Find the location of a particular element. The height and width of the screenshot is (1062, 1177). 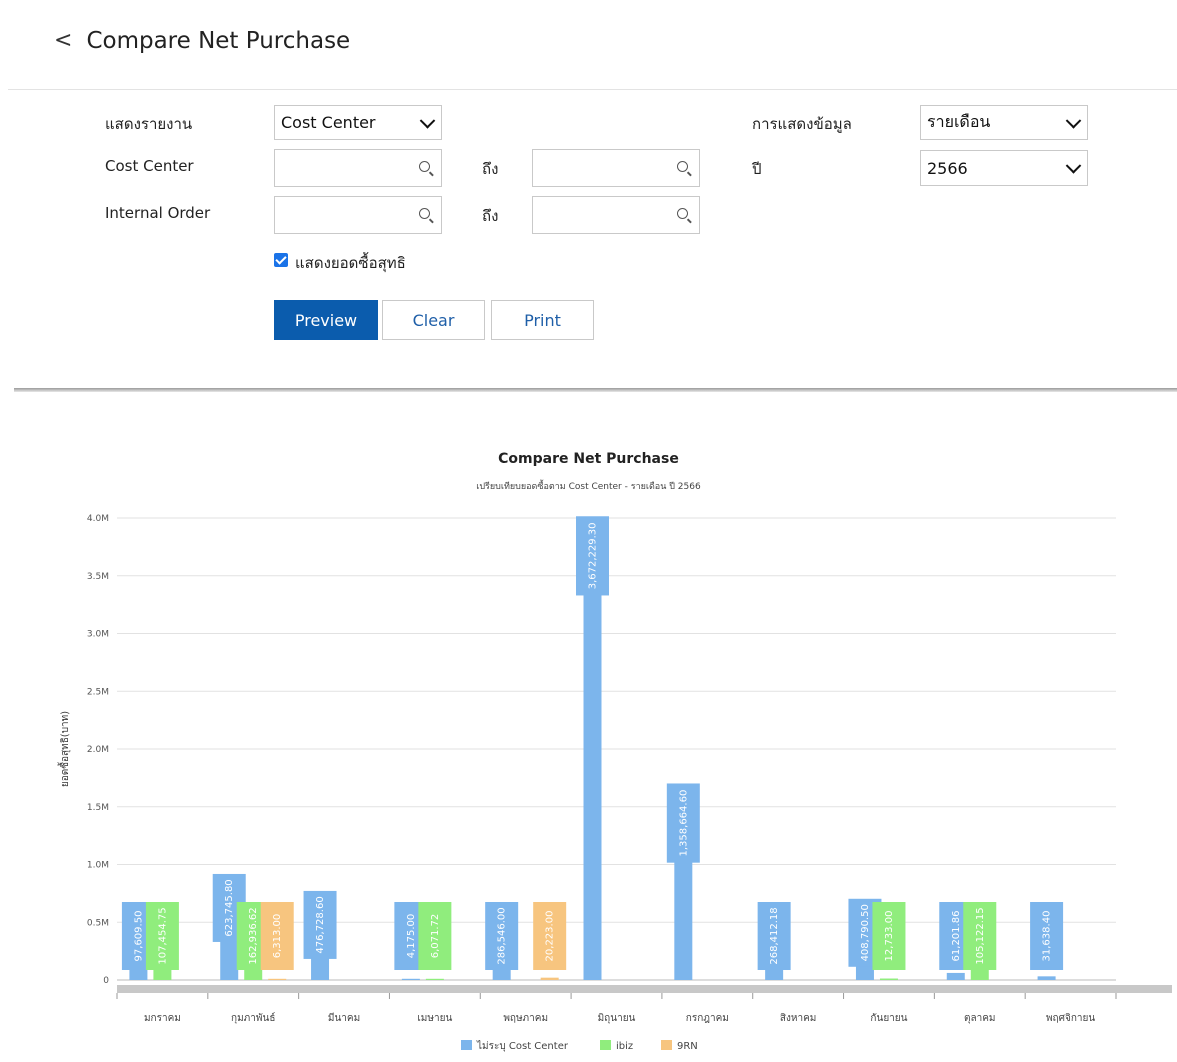

data-label: 107,454.75 is located at coordinates (162, 935).